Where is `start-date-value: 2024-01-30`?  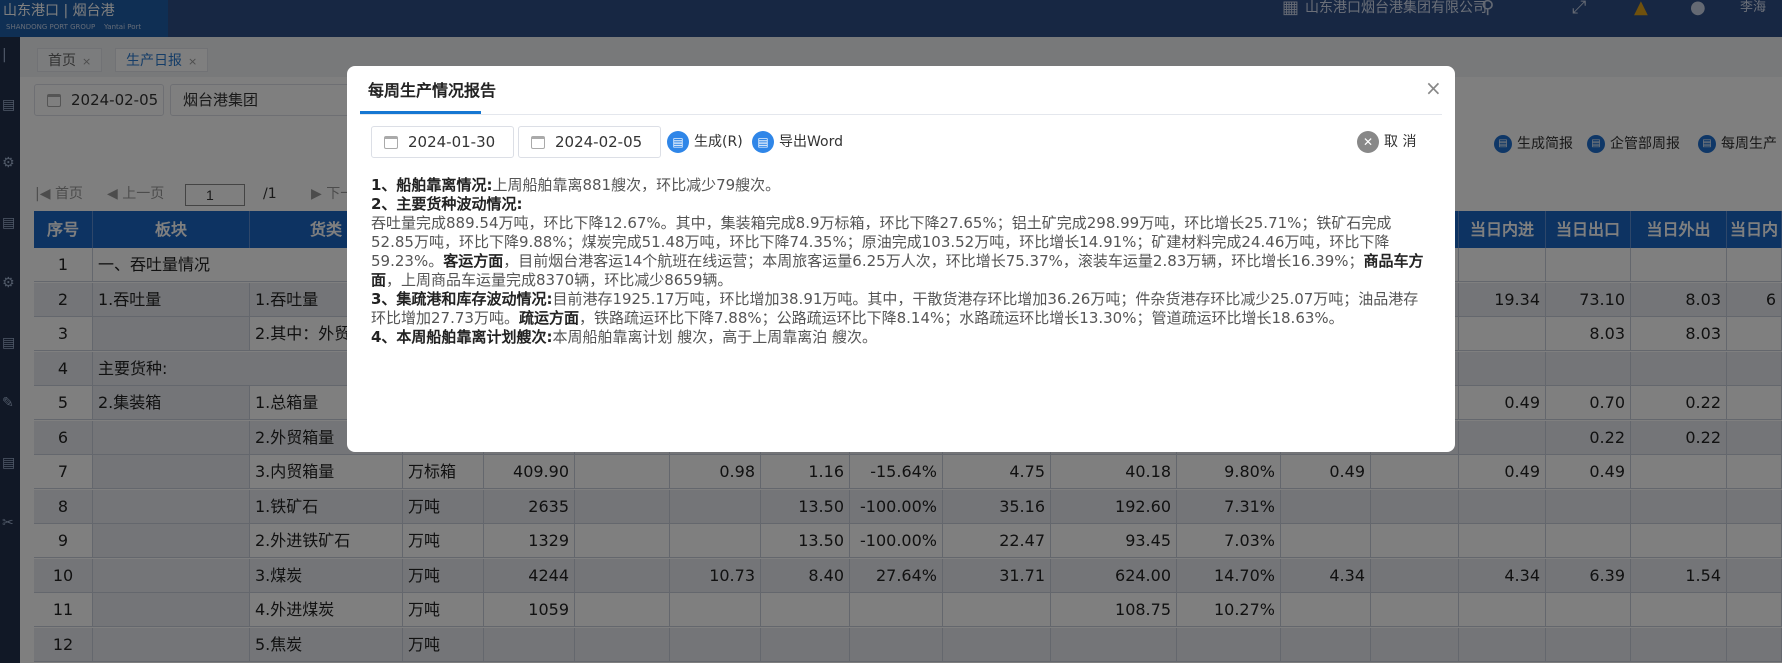 start-date-value: 2024-01-30 is located at coordinates (452, 142).